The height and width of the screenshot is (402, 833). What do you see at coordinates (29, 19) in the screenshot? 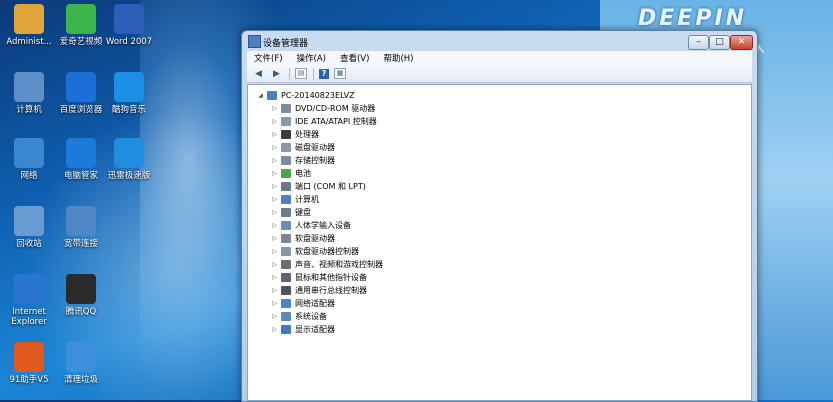
I see `user-folder-icon` at bounding box center [29, 19].